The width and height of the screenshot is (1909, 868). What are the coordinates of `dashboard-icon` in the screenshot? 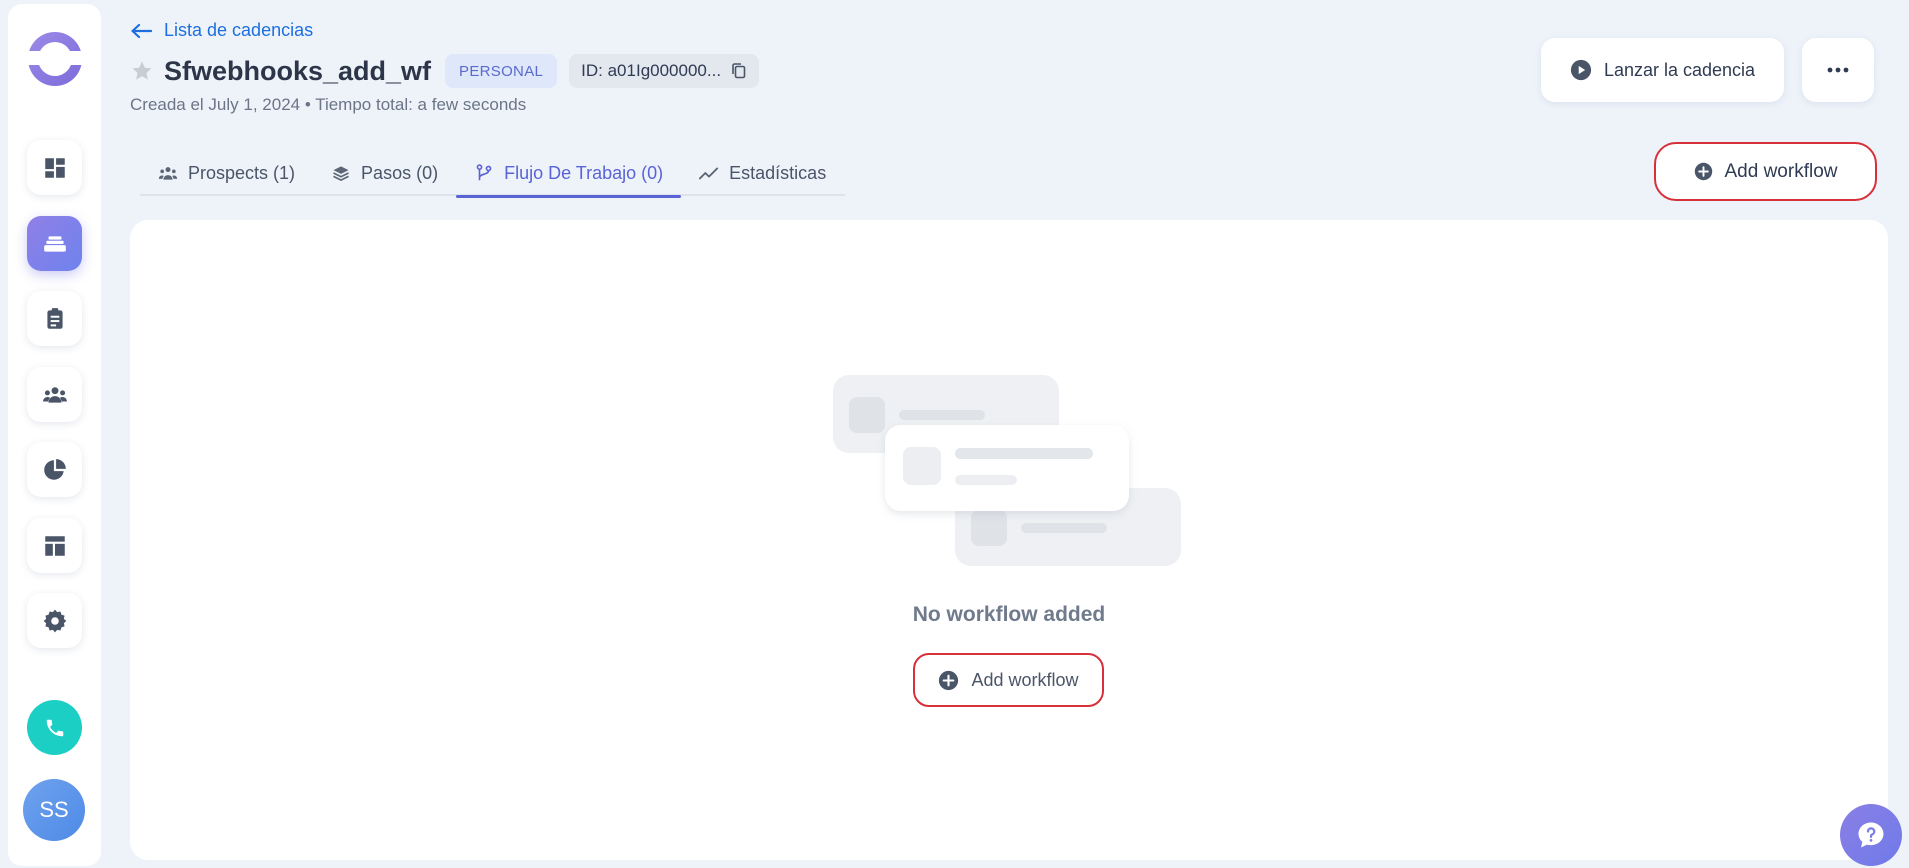 It's located at (54, 167).